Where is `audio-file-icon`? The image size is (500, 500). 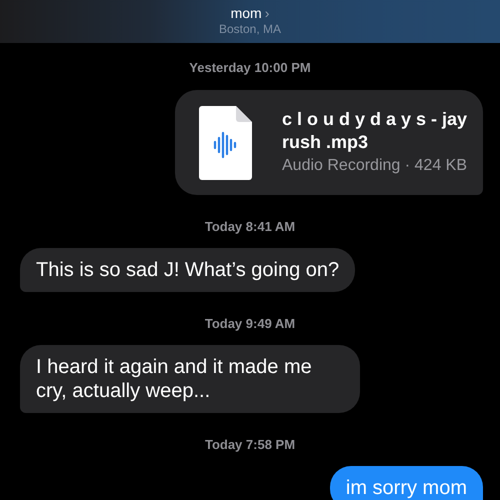
audio-file-icon is located at coordinates (225, 143).